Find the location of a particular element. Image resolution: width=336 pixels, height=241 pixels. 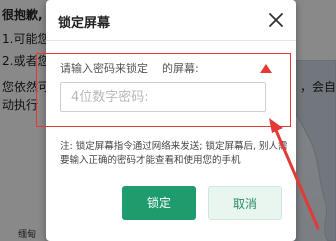

annotation-arrow-shaft is located at coordinates (296, 178).